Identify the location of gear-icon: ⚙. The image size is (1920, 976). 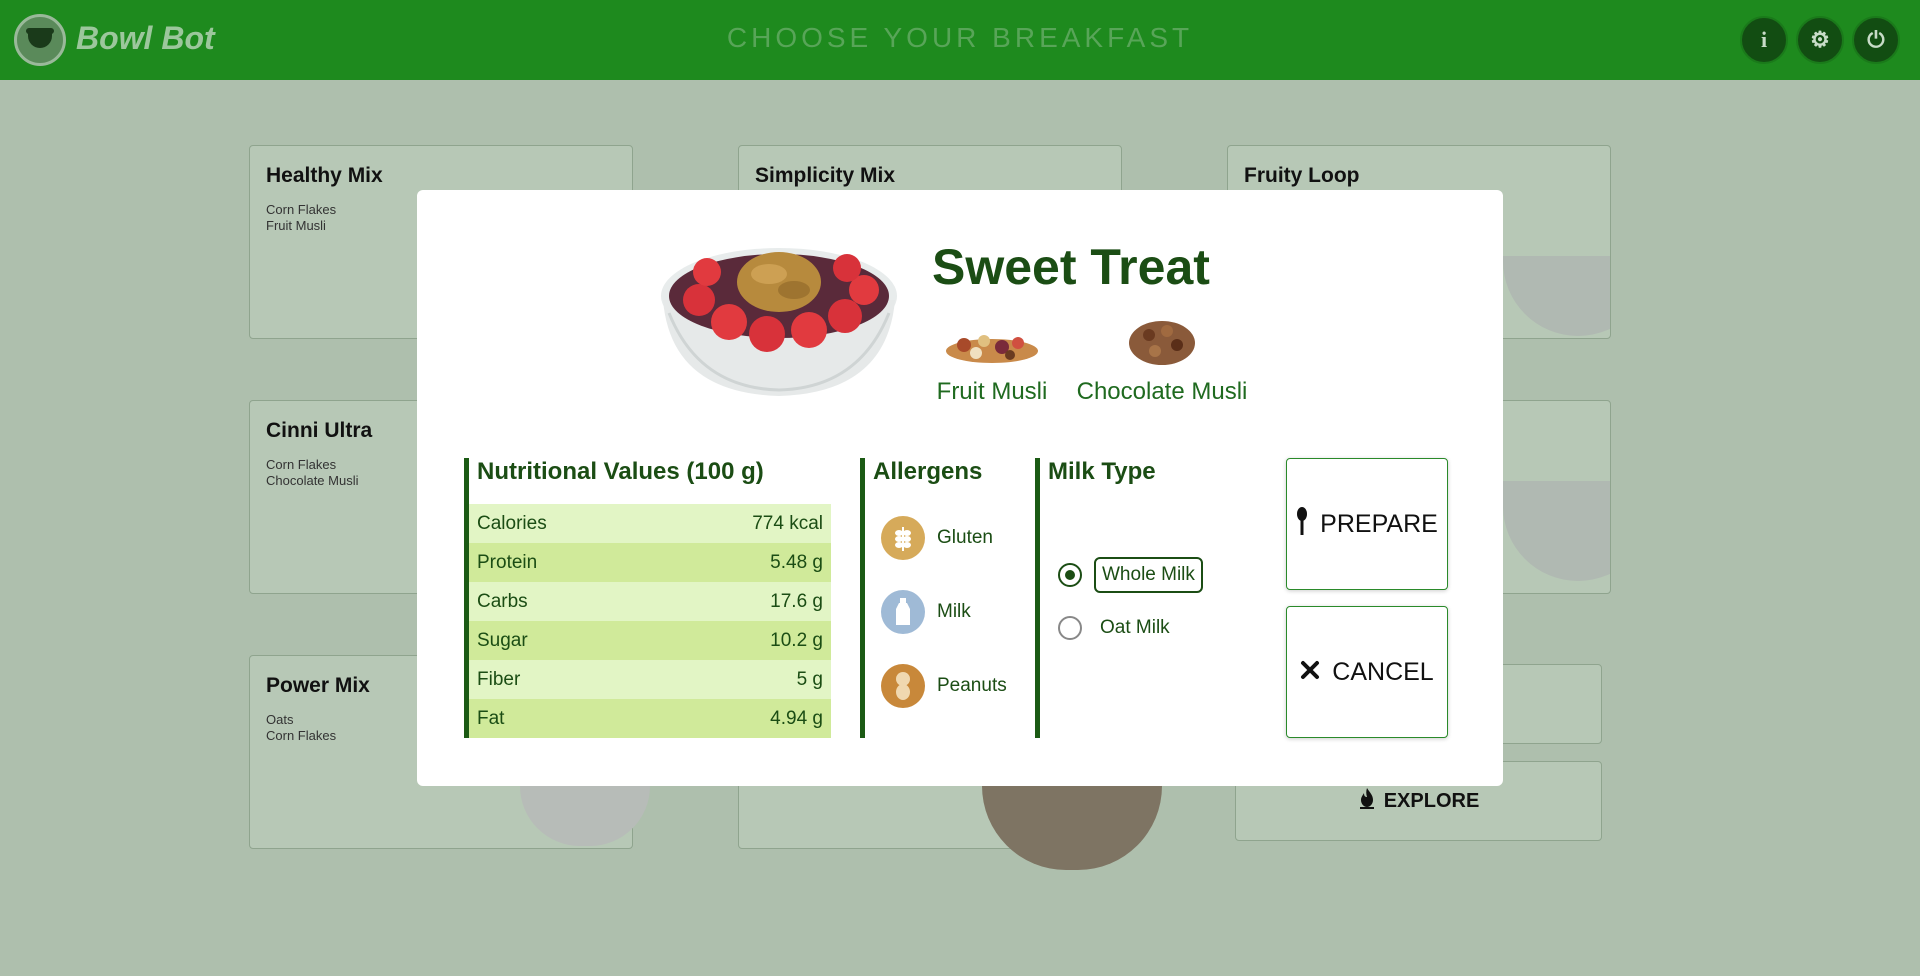
(1820, 39).